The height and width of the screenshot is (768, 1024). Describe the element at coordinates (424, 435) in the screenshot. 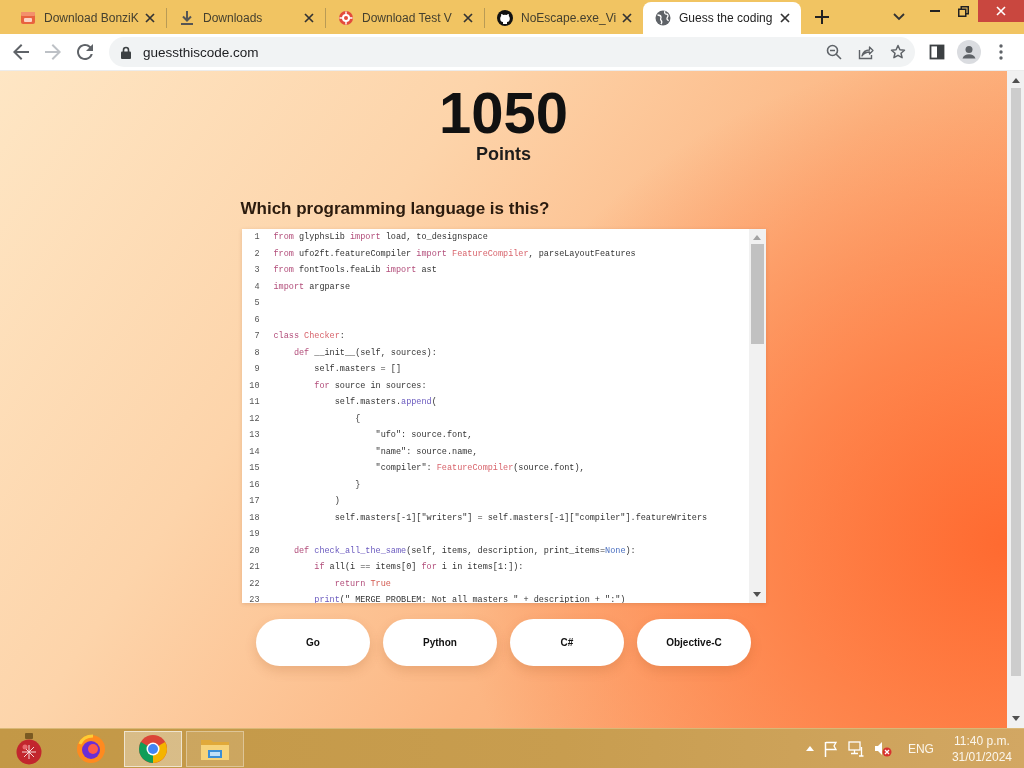

I see `code-line: "ufo": source.font,` at that location.